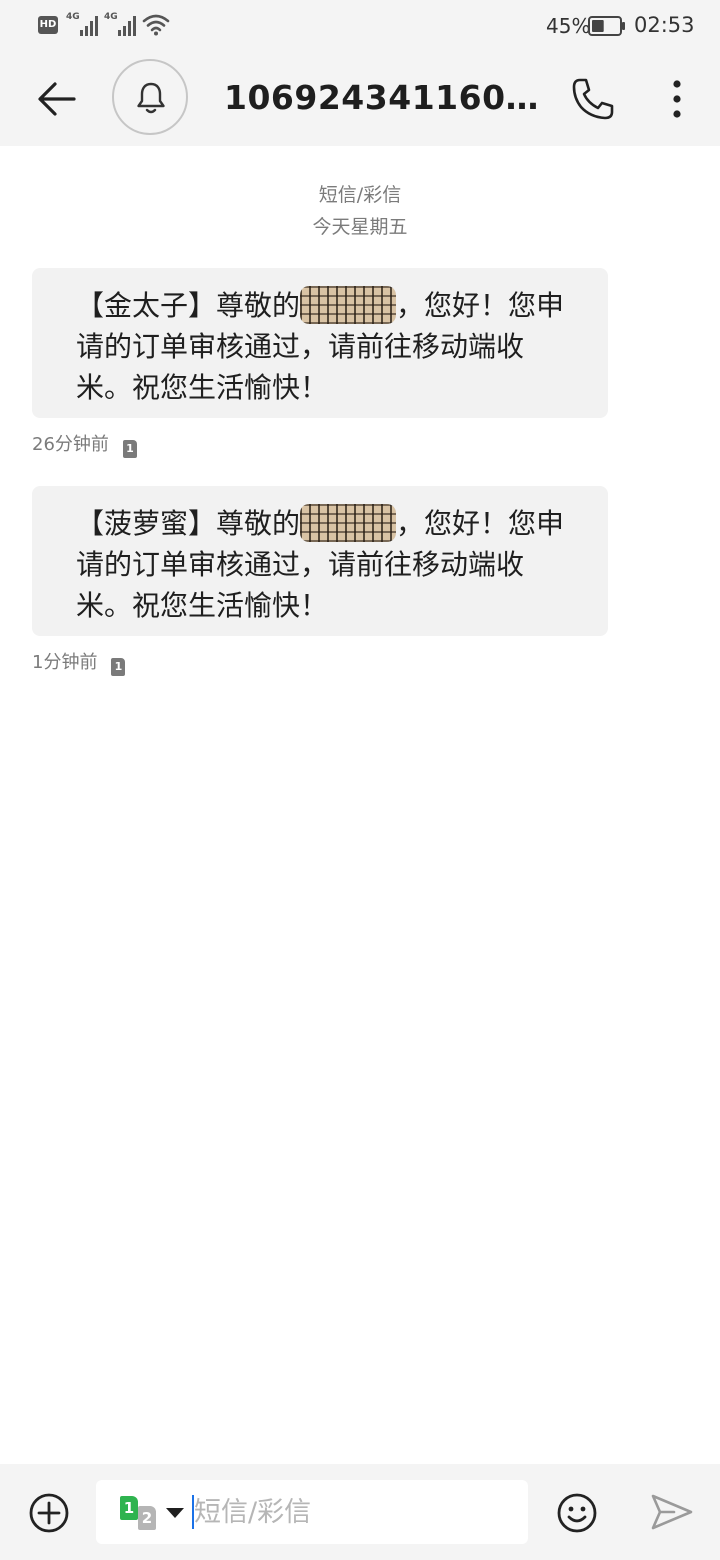 The height and width of the screenshot is (1560, 720). I want to click on message-meta: 1分钟前 1, so click(79, 662).